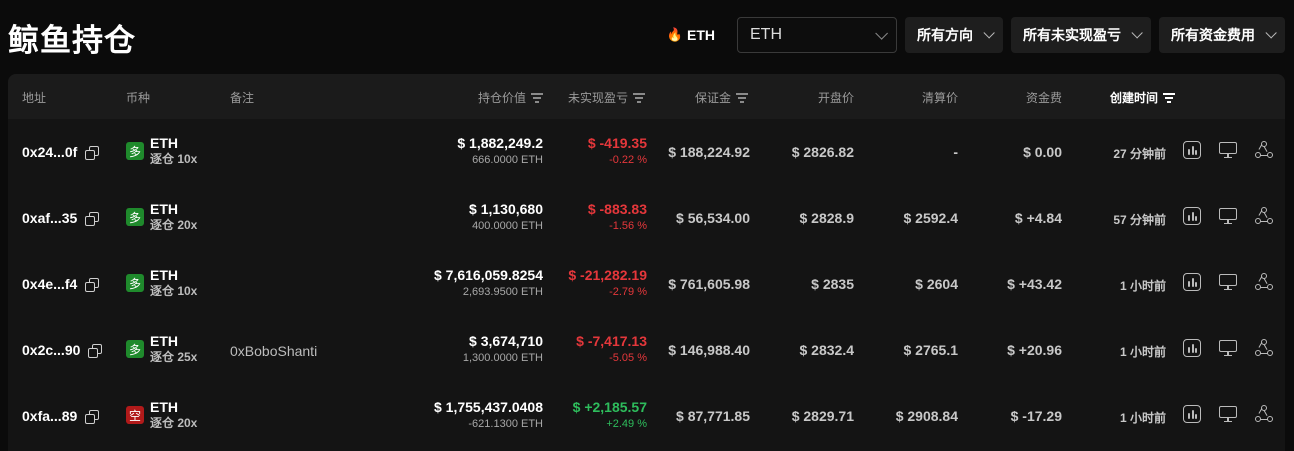 This screenshot has height=451, width=1294. I want to click on position-value: $ 1,755,437.0408, so click(488, 407).